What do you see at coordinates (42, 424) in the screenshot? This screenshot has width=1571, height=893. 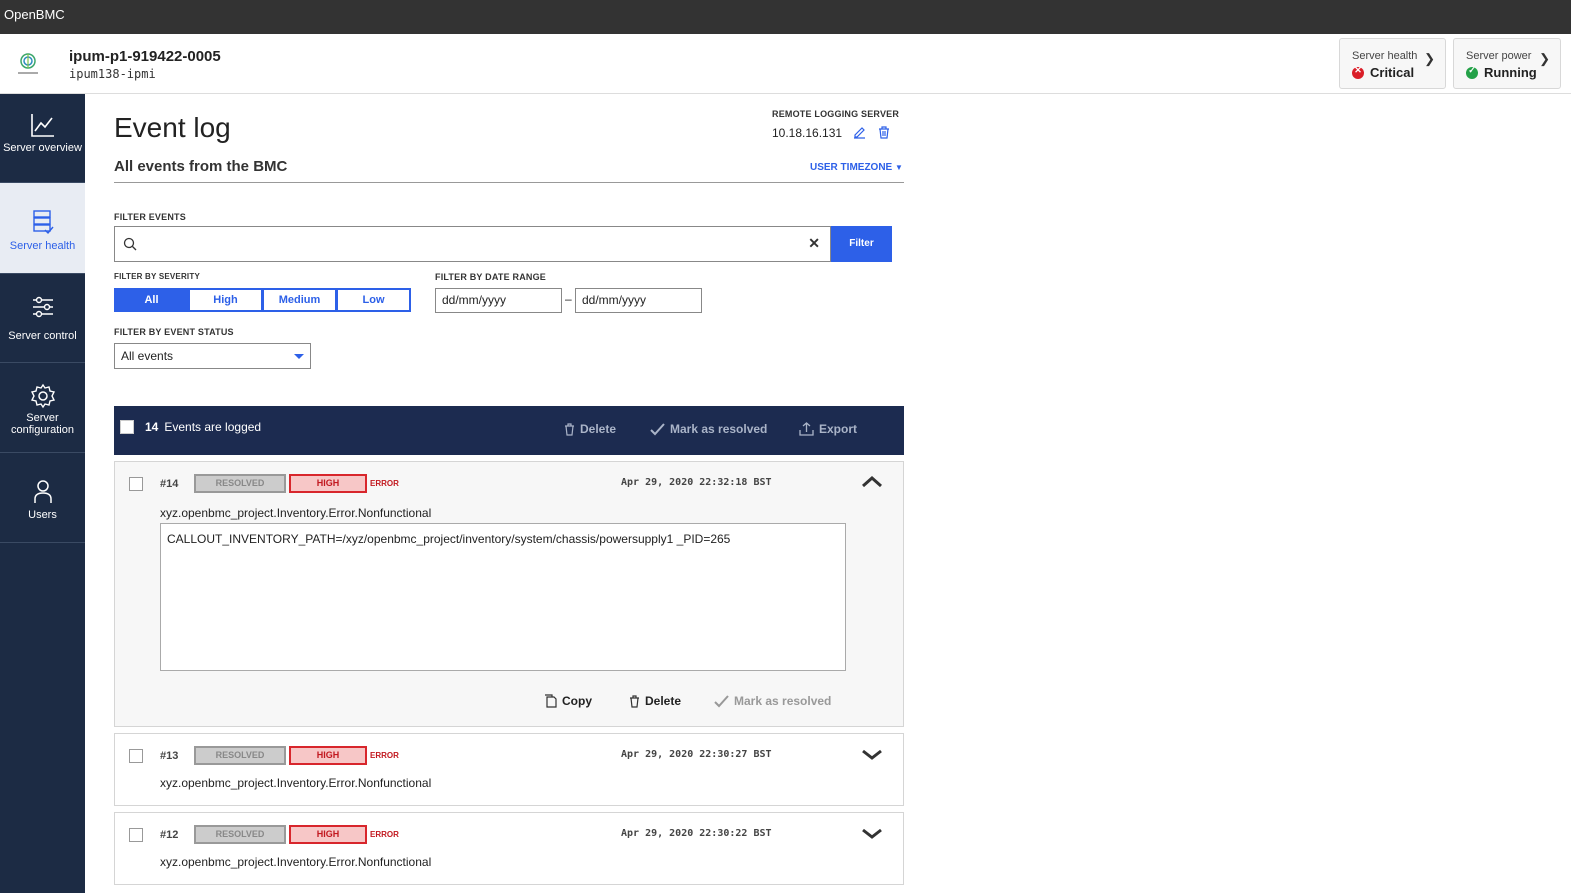 I see `sidebar-item-label: Server configuration` at bounding box center [42, 424].